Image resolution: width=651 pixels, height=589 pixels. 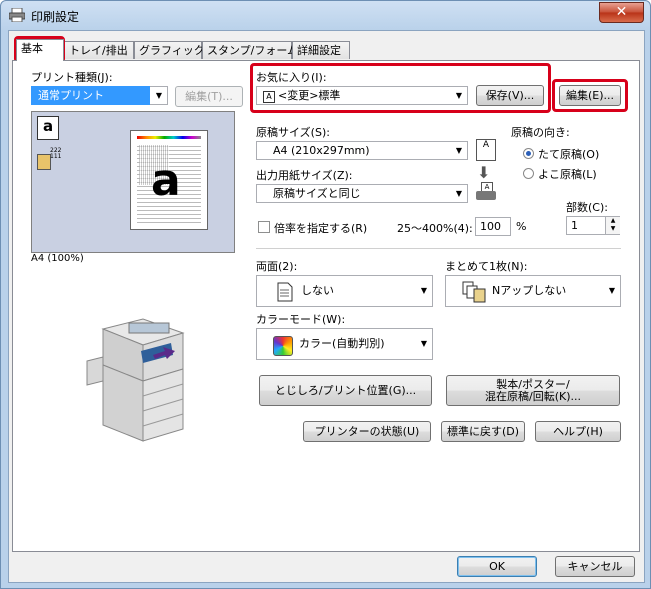 What do you see at coordinates (304, 175) in the screenshot?
I see `output-size-label: 出力用紙サイズ(Z):` at bounding box center [304, 175].